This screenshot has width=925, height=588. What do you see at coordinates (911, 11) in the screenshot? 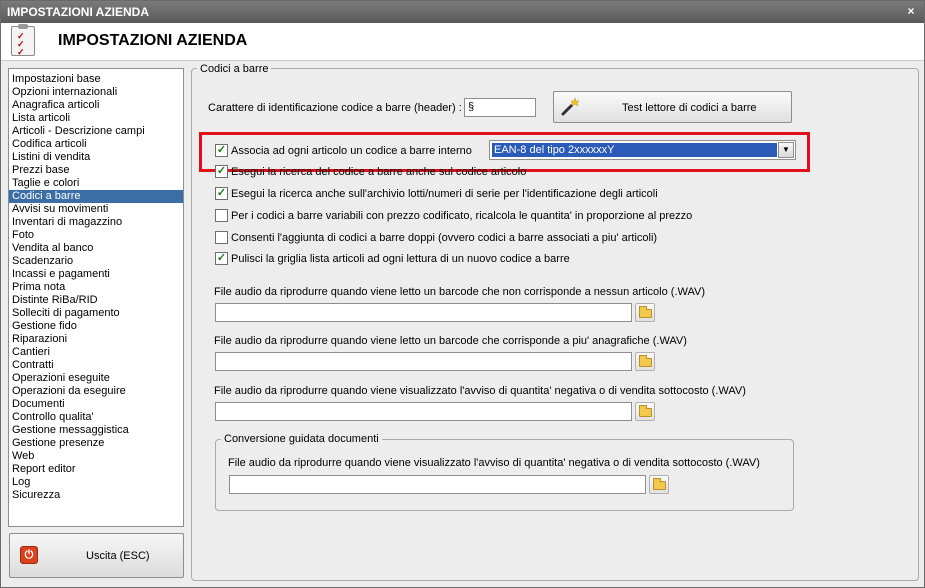
I see `close-button: ×` at bounding box center [911, 11].